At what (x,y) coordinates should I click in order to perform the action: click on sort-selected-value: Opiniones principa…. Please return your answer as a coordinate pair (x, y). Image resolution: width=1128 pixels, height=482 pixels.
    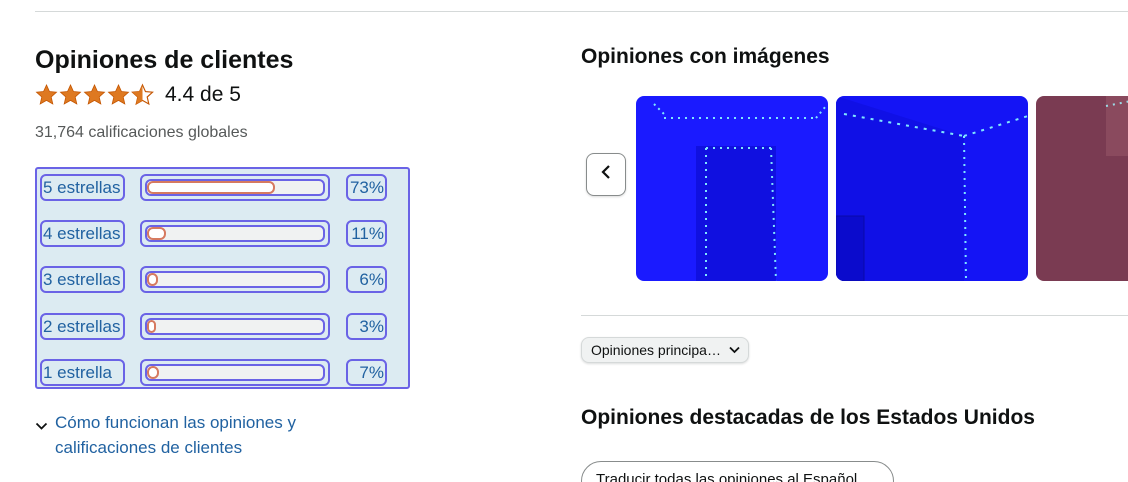
    Looking at the image, I should click on (656, 350).